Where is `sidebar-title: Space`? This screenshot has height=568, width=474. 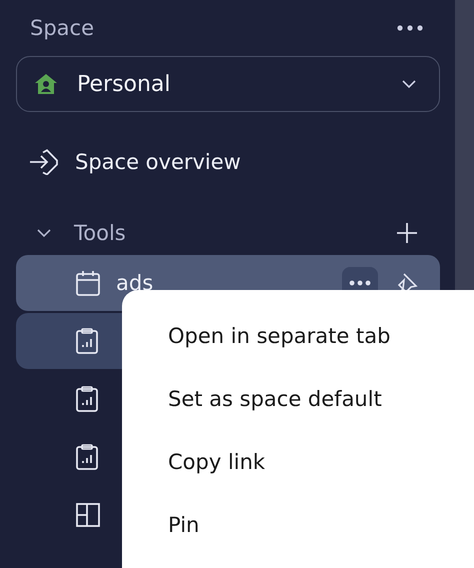
sidebar-title: Space is located at coordinates (62, 28).